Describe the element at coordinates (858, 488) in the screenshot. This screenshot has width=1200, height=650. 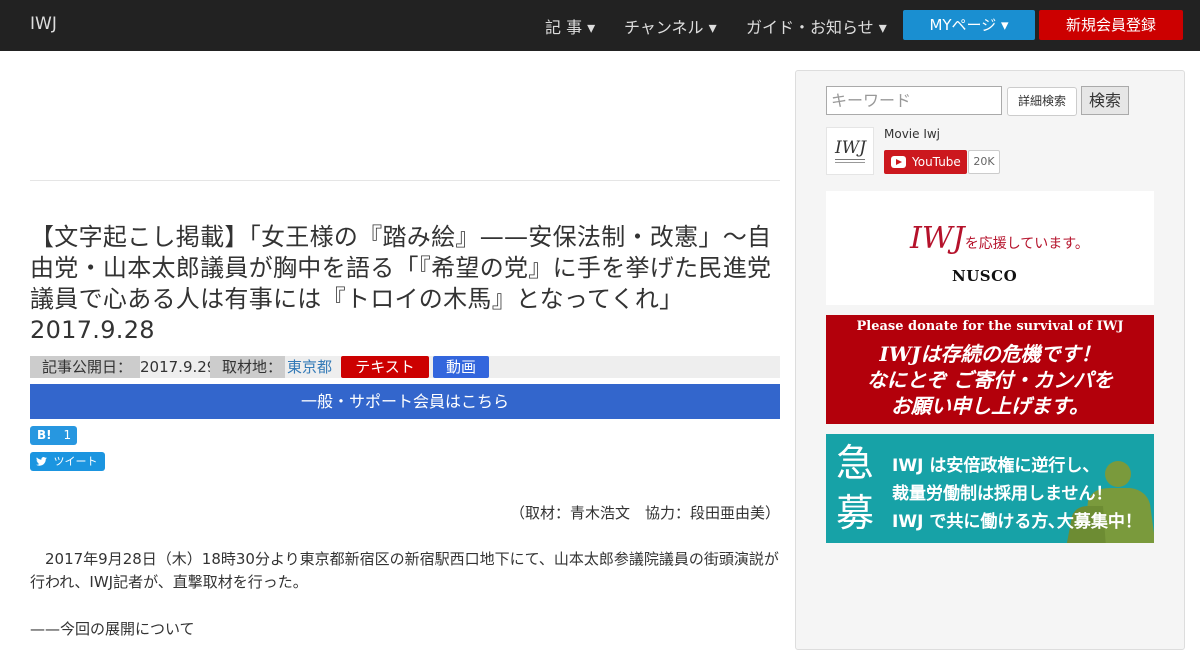
I see `recruit-kanji: 急 募` at that location.